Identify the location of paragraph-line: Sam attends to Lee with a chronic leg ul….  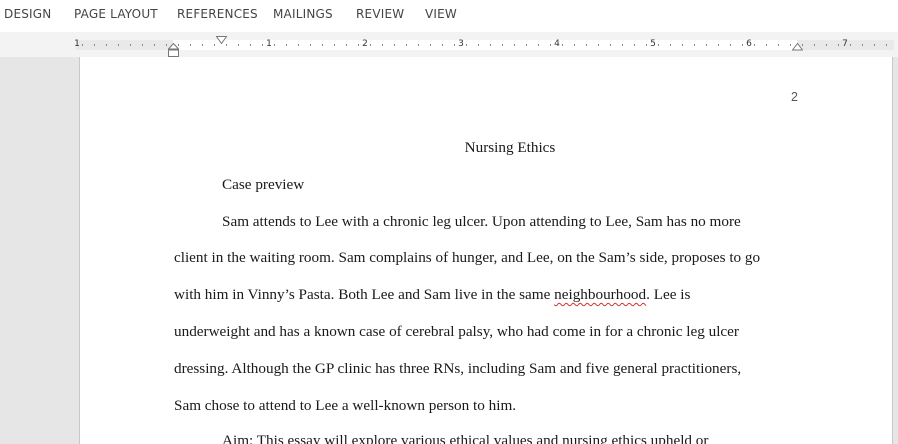
(481, 221).